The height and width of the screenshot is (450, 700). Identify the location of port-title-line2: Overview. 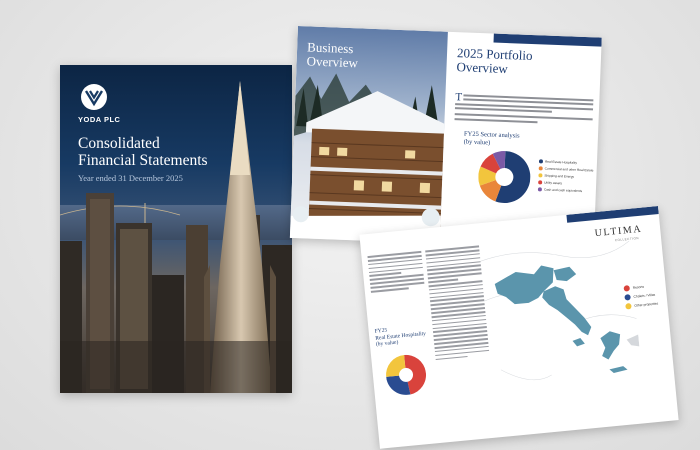
(482, 68).